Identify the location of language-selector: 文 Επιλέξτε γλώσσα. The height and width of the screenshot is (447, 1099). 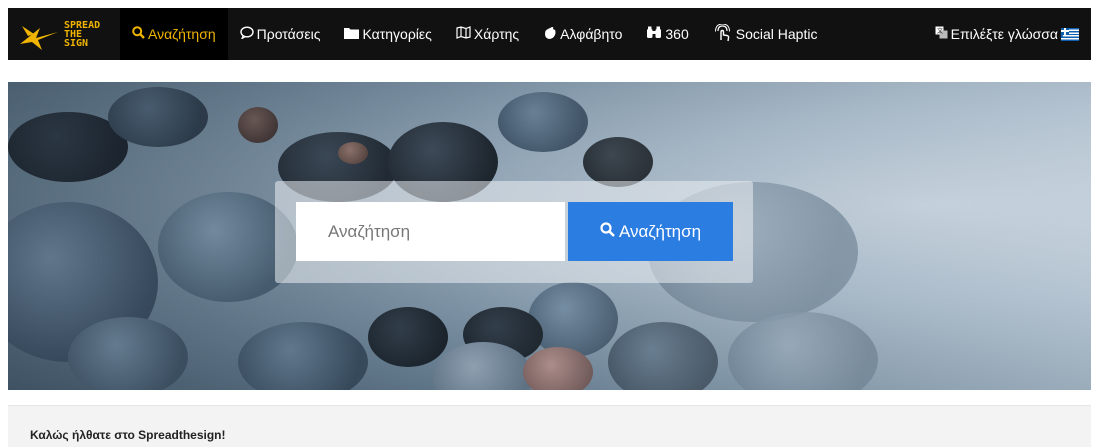
(1007, 34).